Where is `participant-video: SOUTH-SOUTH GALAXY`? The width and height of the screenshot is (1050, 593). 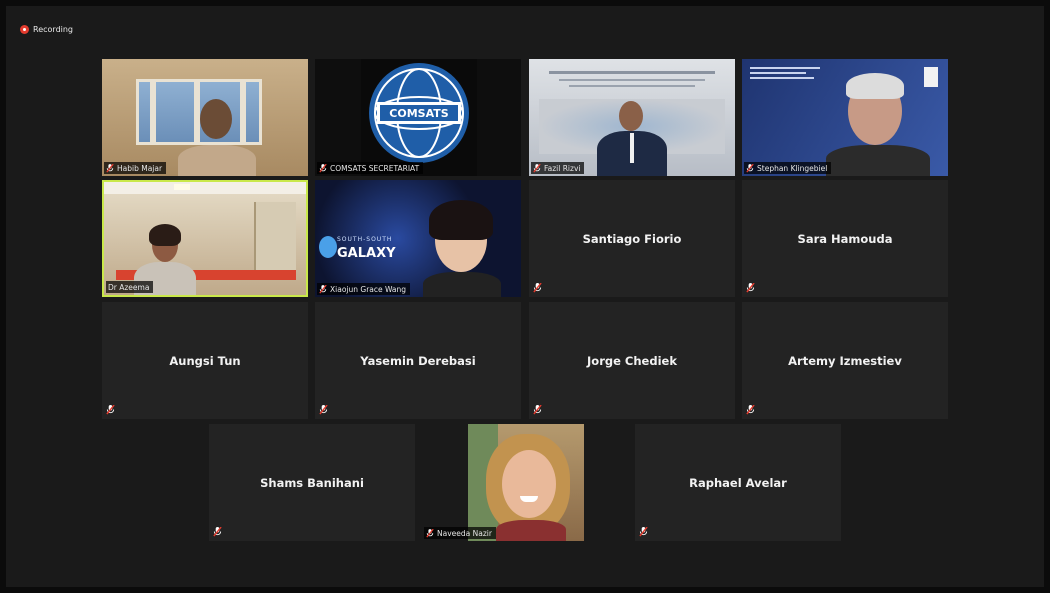
participant-video: SOUTH-SOUTH GALAXY is located at coordinates (418, 238).